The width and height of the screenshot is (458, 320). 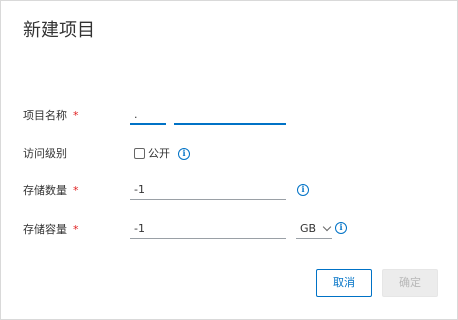 I want to click on storage-quantity-input: -1, so click(x=208, y=190).